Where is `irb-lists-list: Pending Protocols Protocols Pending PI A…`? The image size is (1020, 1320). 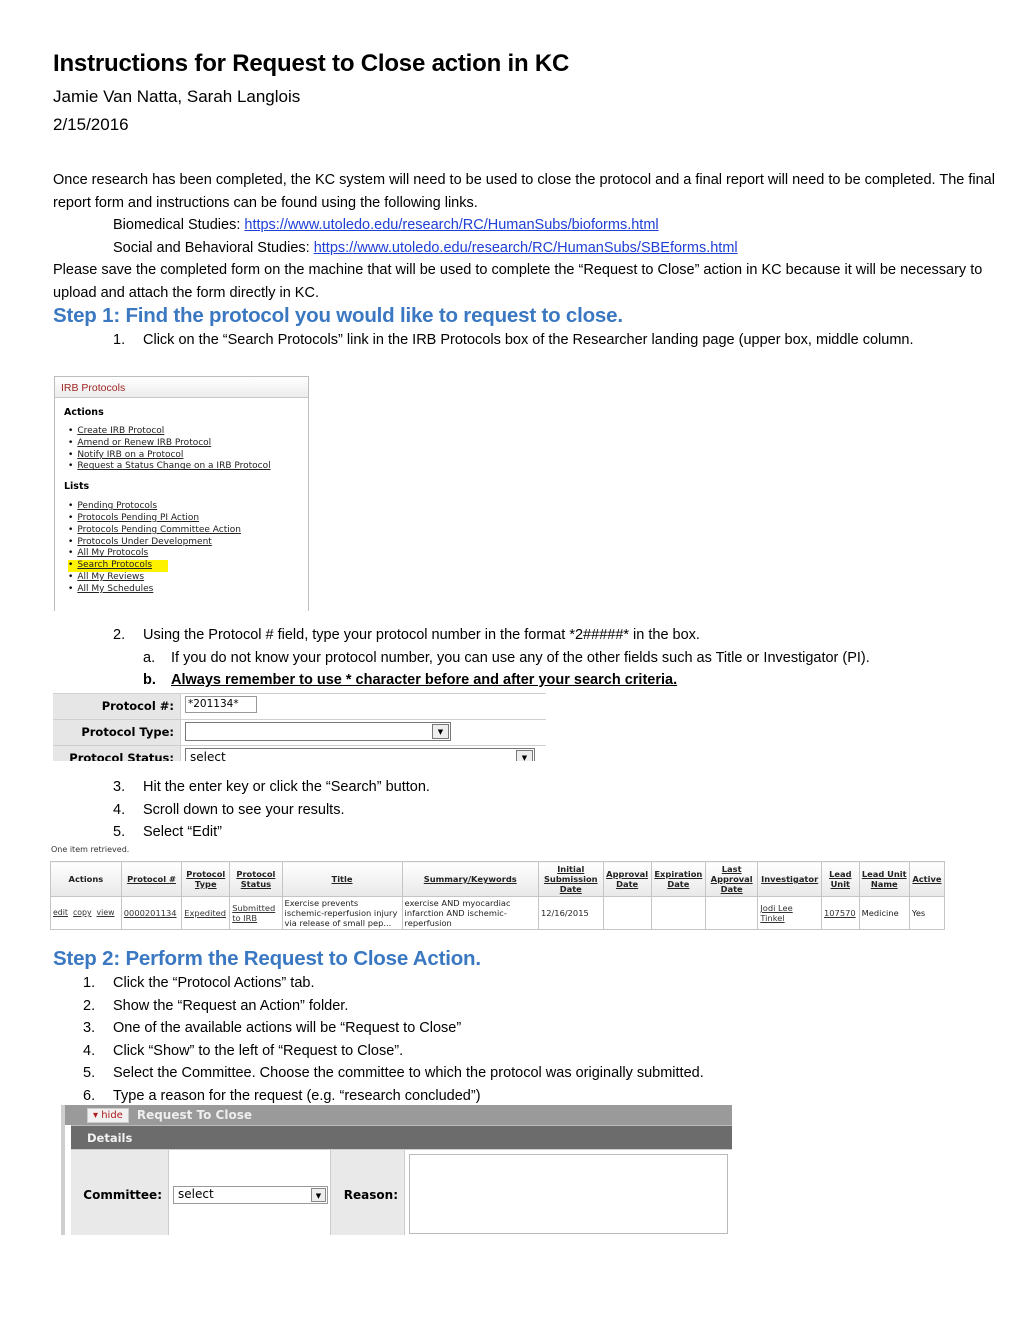 irb-lists-list: Pending Protocols Protocols Pending PI A… is located at coordinates (188, 548).